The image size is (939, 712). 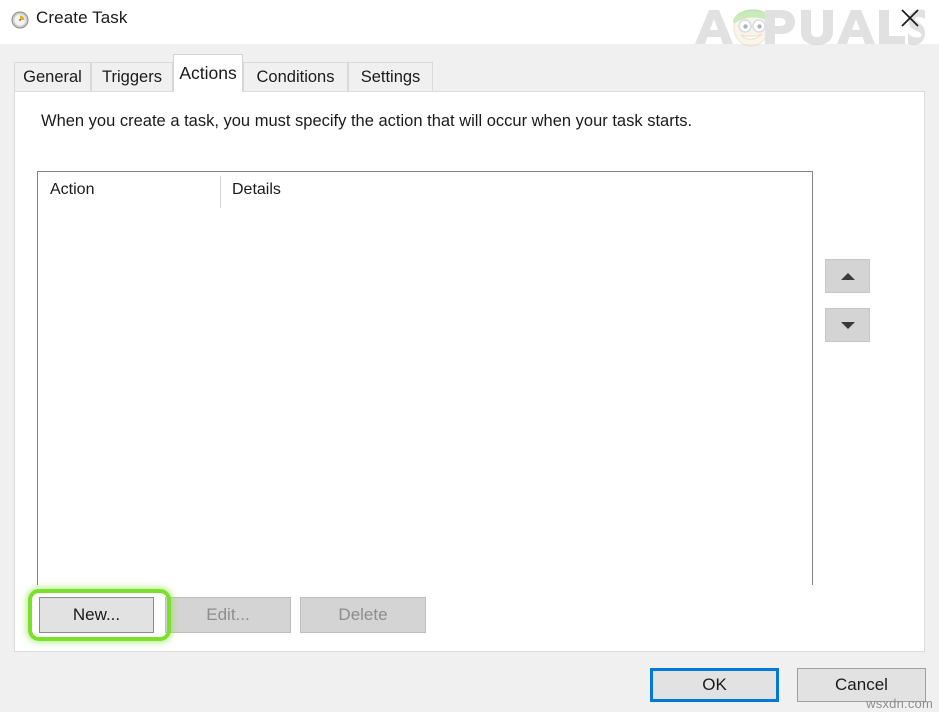 I want to click on column-header-action: Action, so click(x=72, y=190).